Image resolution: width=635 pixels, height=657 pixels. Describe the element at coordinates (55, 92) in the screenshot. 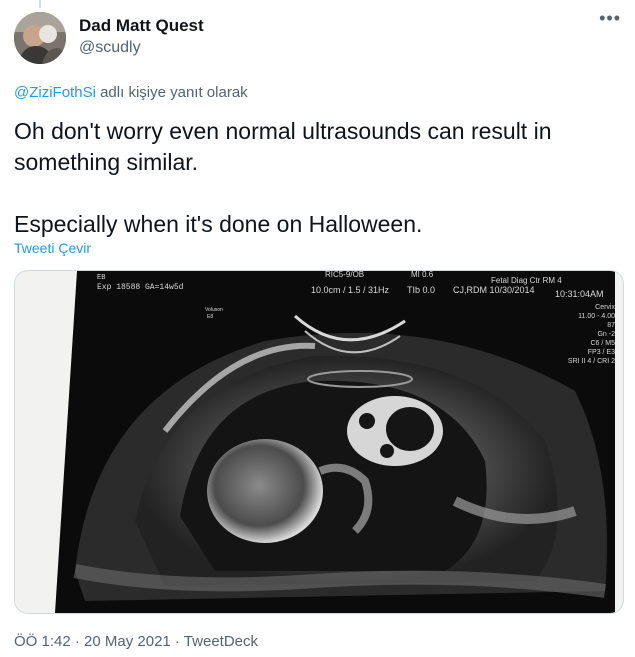

I see `reply-mention-link: @ZiziFothSi` at that location.